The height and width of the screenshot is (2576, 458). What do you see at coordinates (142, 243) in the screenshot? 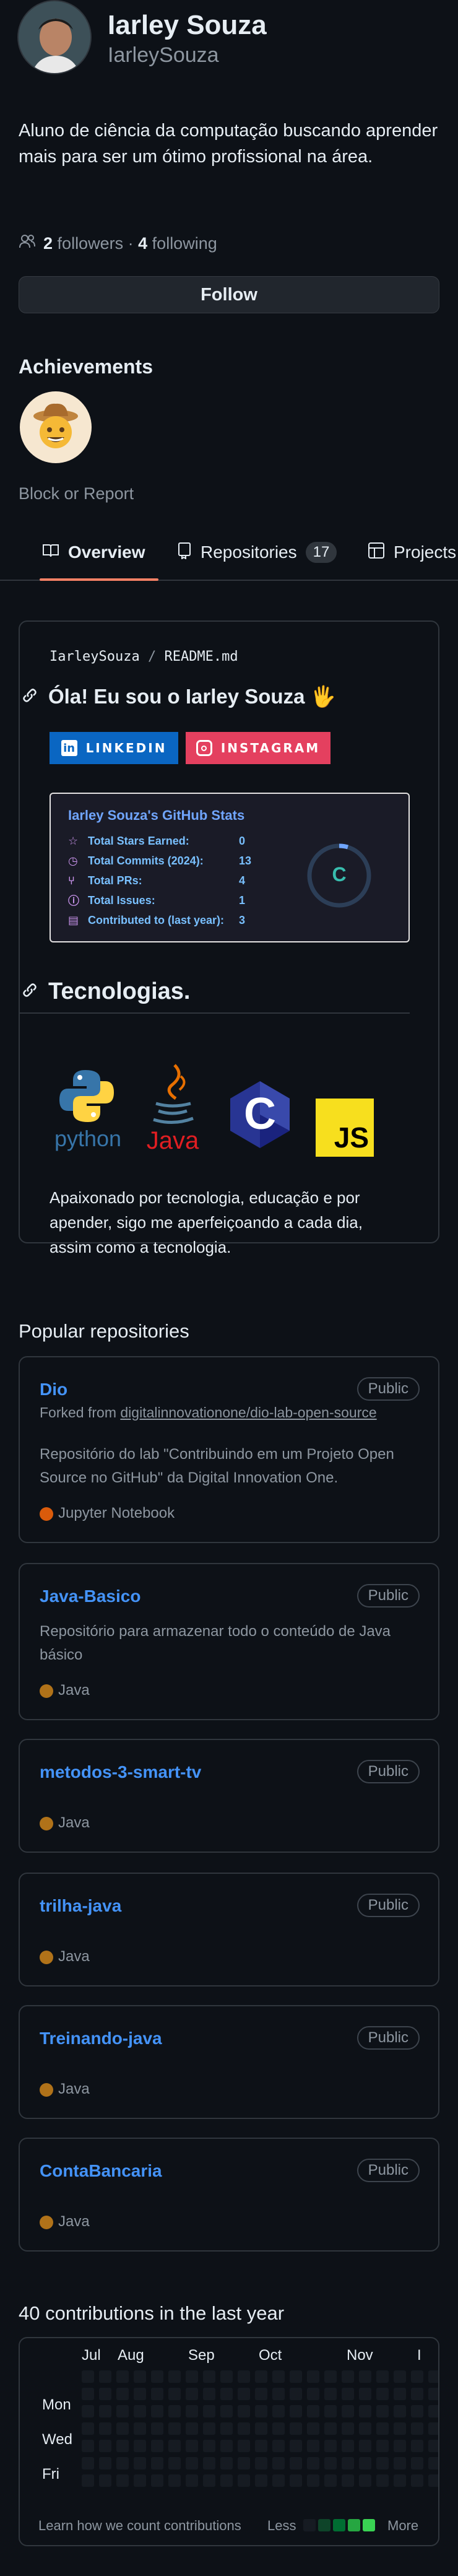
I see `following-count: 4` at bounding box center [142, 243].